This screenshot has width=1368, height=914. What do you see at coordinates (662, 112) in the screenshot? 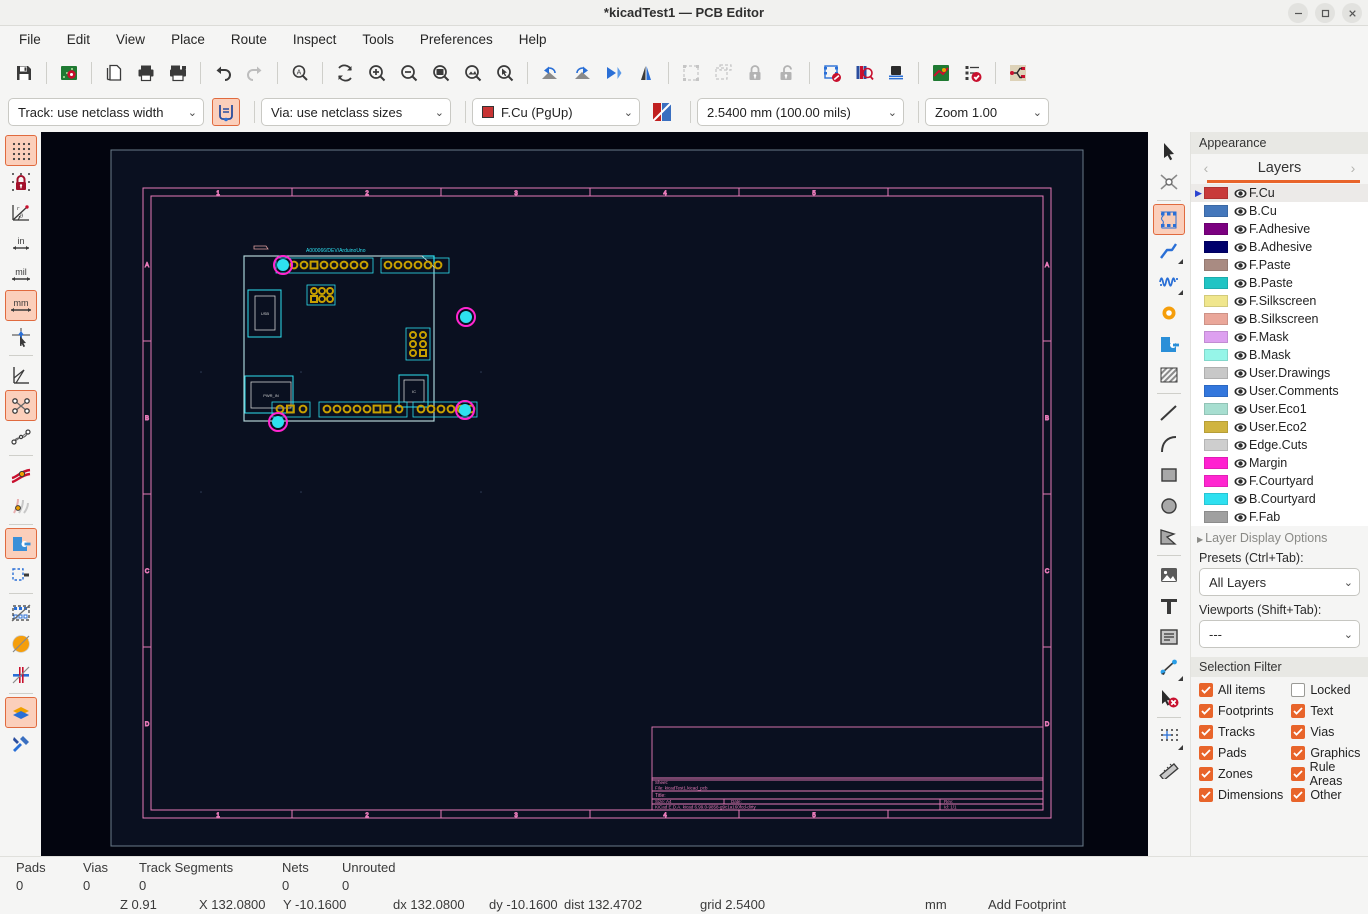
I see `layer-pair-icon` at bounding box center [662, 112].